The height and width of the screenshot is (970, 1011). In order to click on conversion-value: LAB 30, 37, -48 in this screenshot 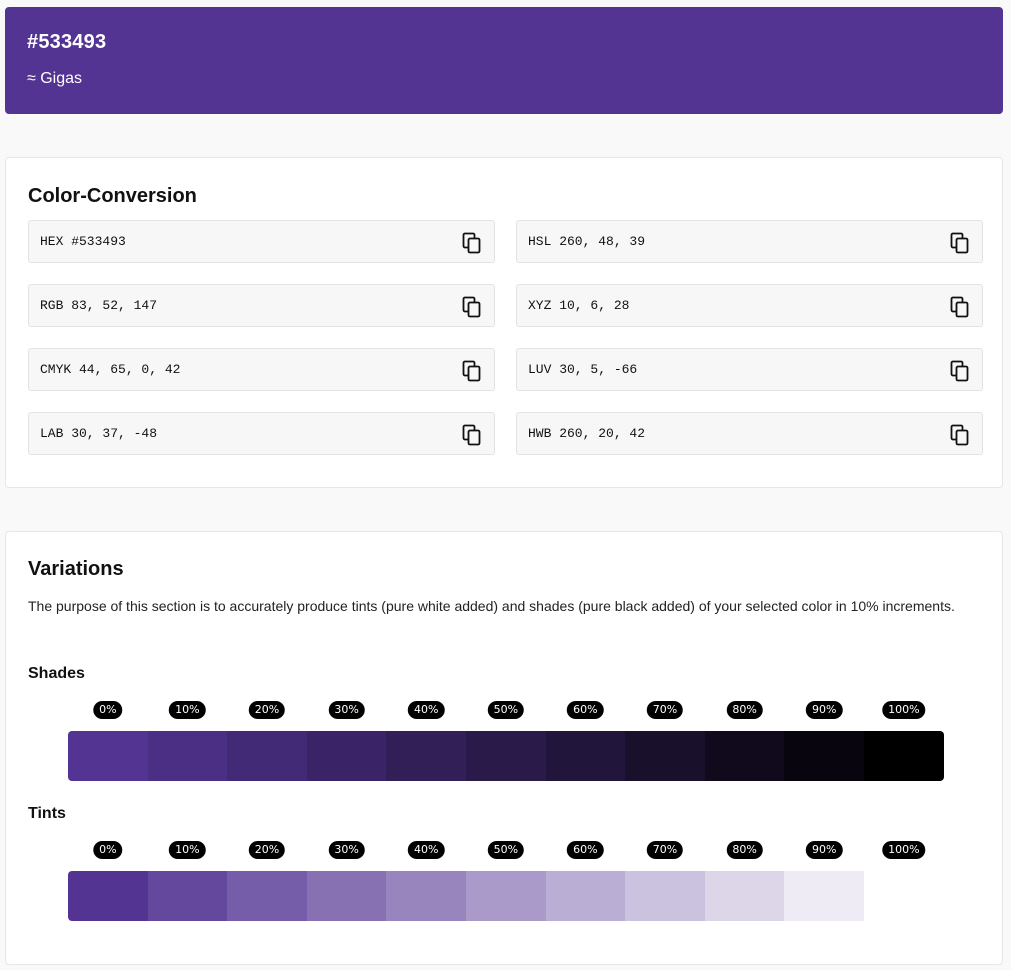, I will do `click(99, 433)`.